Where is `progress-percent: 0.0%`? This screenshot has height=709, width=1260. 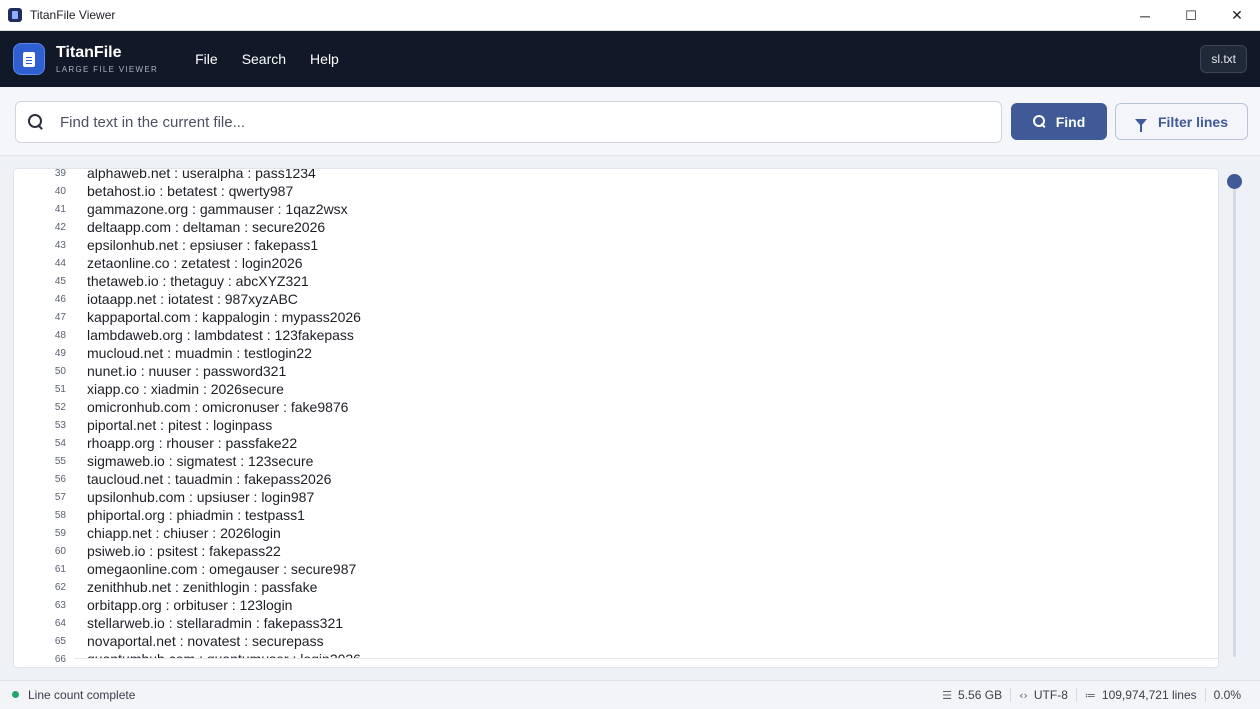 progress-percent: 0.0% is located at coordinates (1227, 695).